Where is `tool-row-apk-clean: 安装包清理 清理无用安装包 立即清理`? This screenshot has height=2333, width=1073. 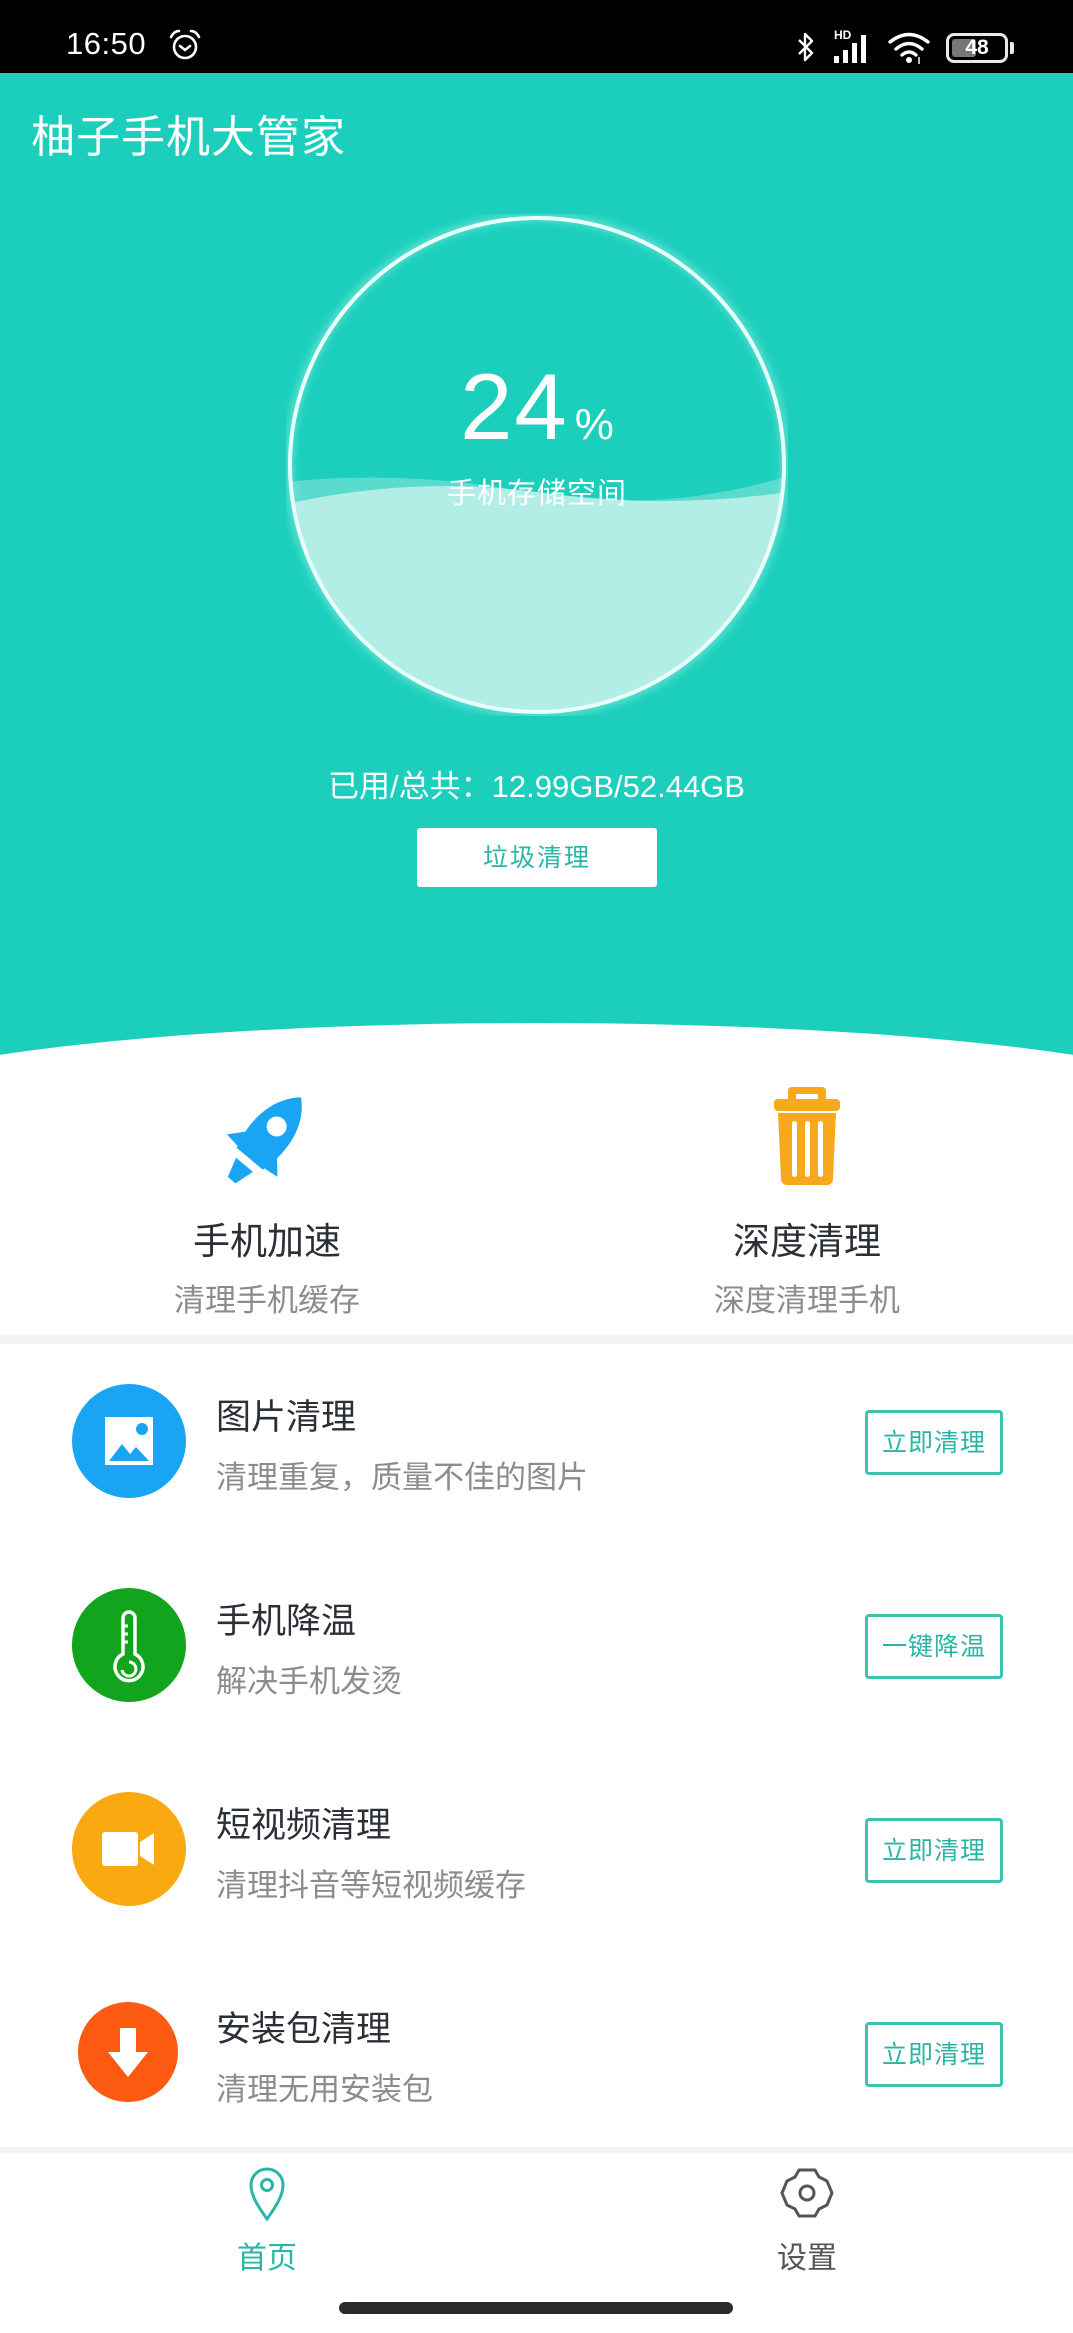
tool-row-apk-clean: 安装包清理 清理无用安装包 立即清理 is located at coordinates (536, 2054).